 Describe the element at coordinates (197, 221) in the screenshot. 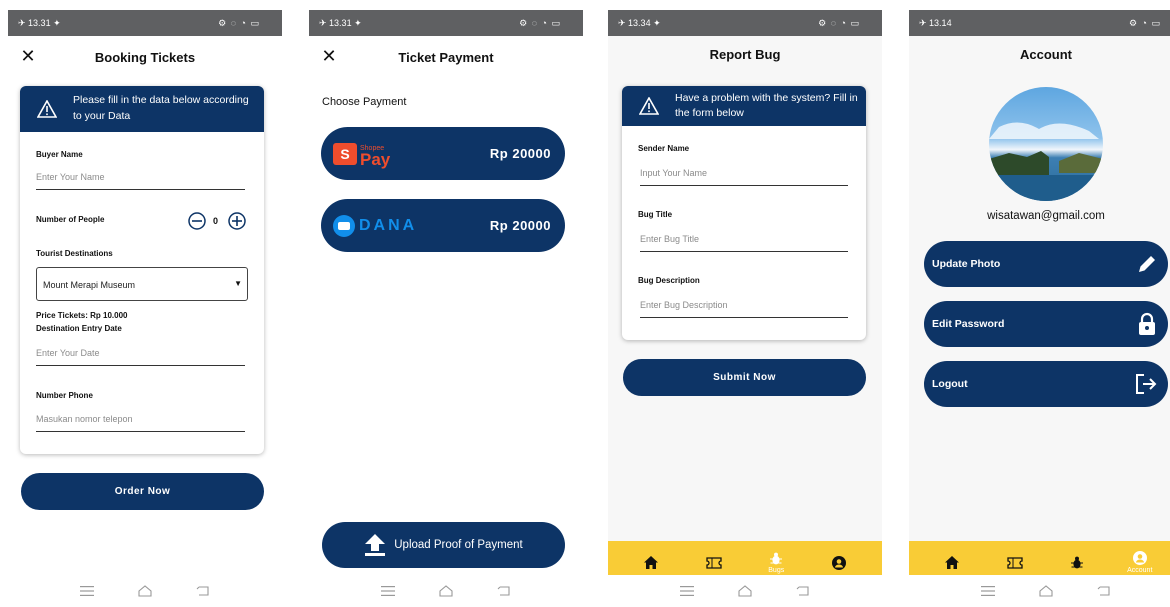

I see `minus-icon` at that location.